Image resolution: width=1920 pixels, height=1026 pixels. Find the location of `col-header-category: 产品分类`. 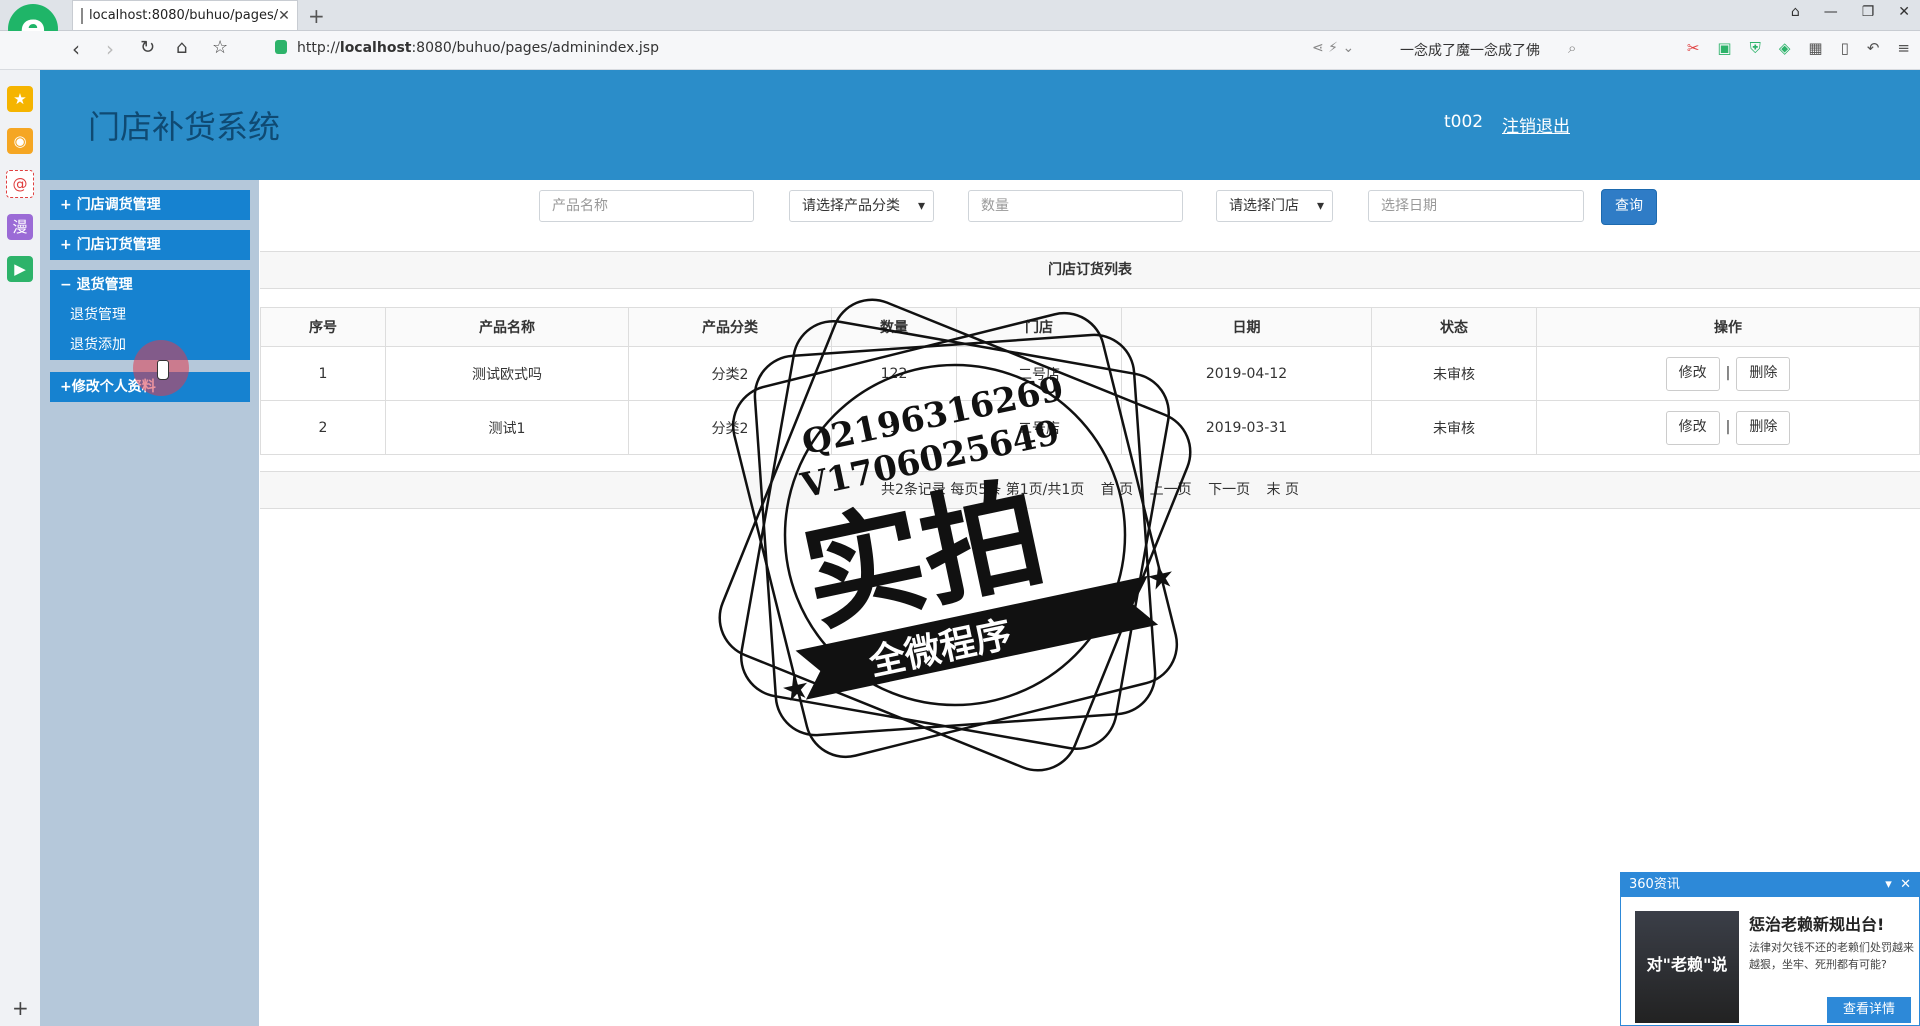

col-header-category: 产品分类 is located at coordinates (730, 327).